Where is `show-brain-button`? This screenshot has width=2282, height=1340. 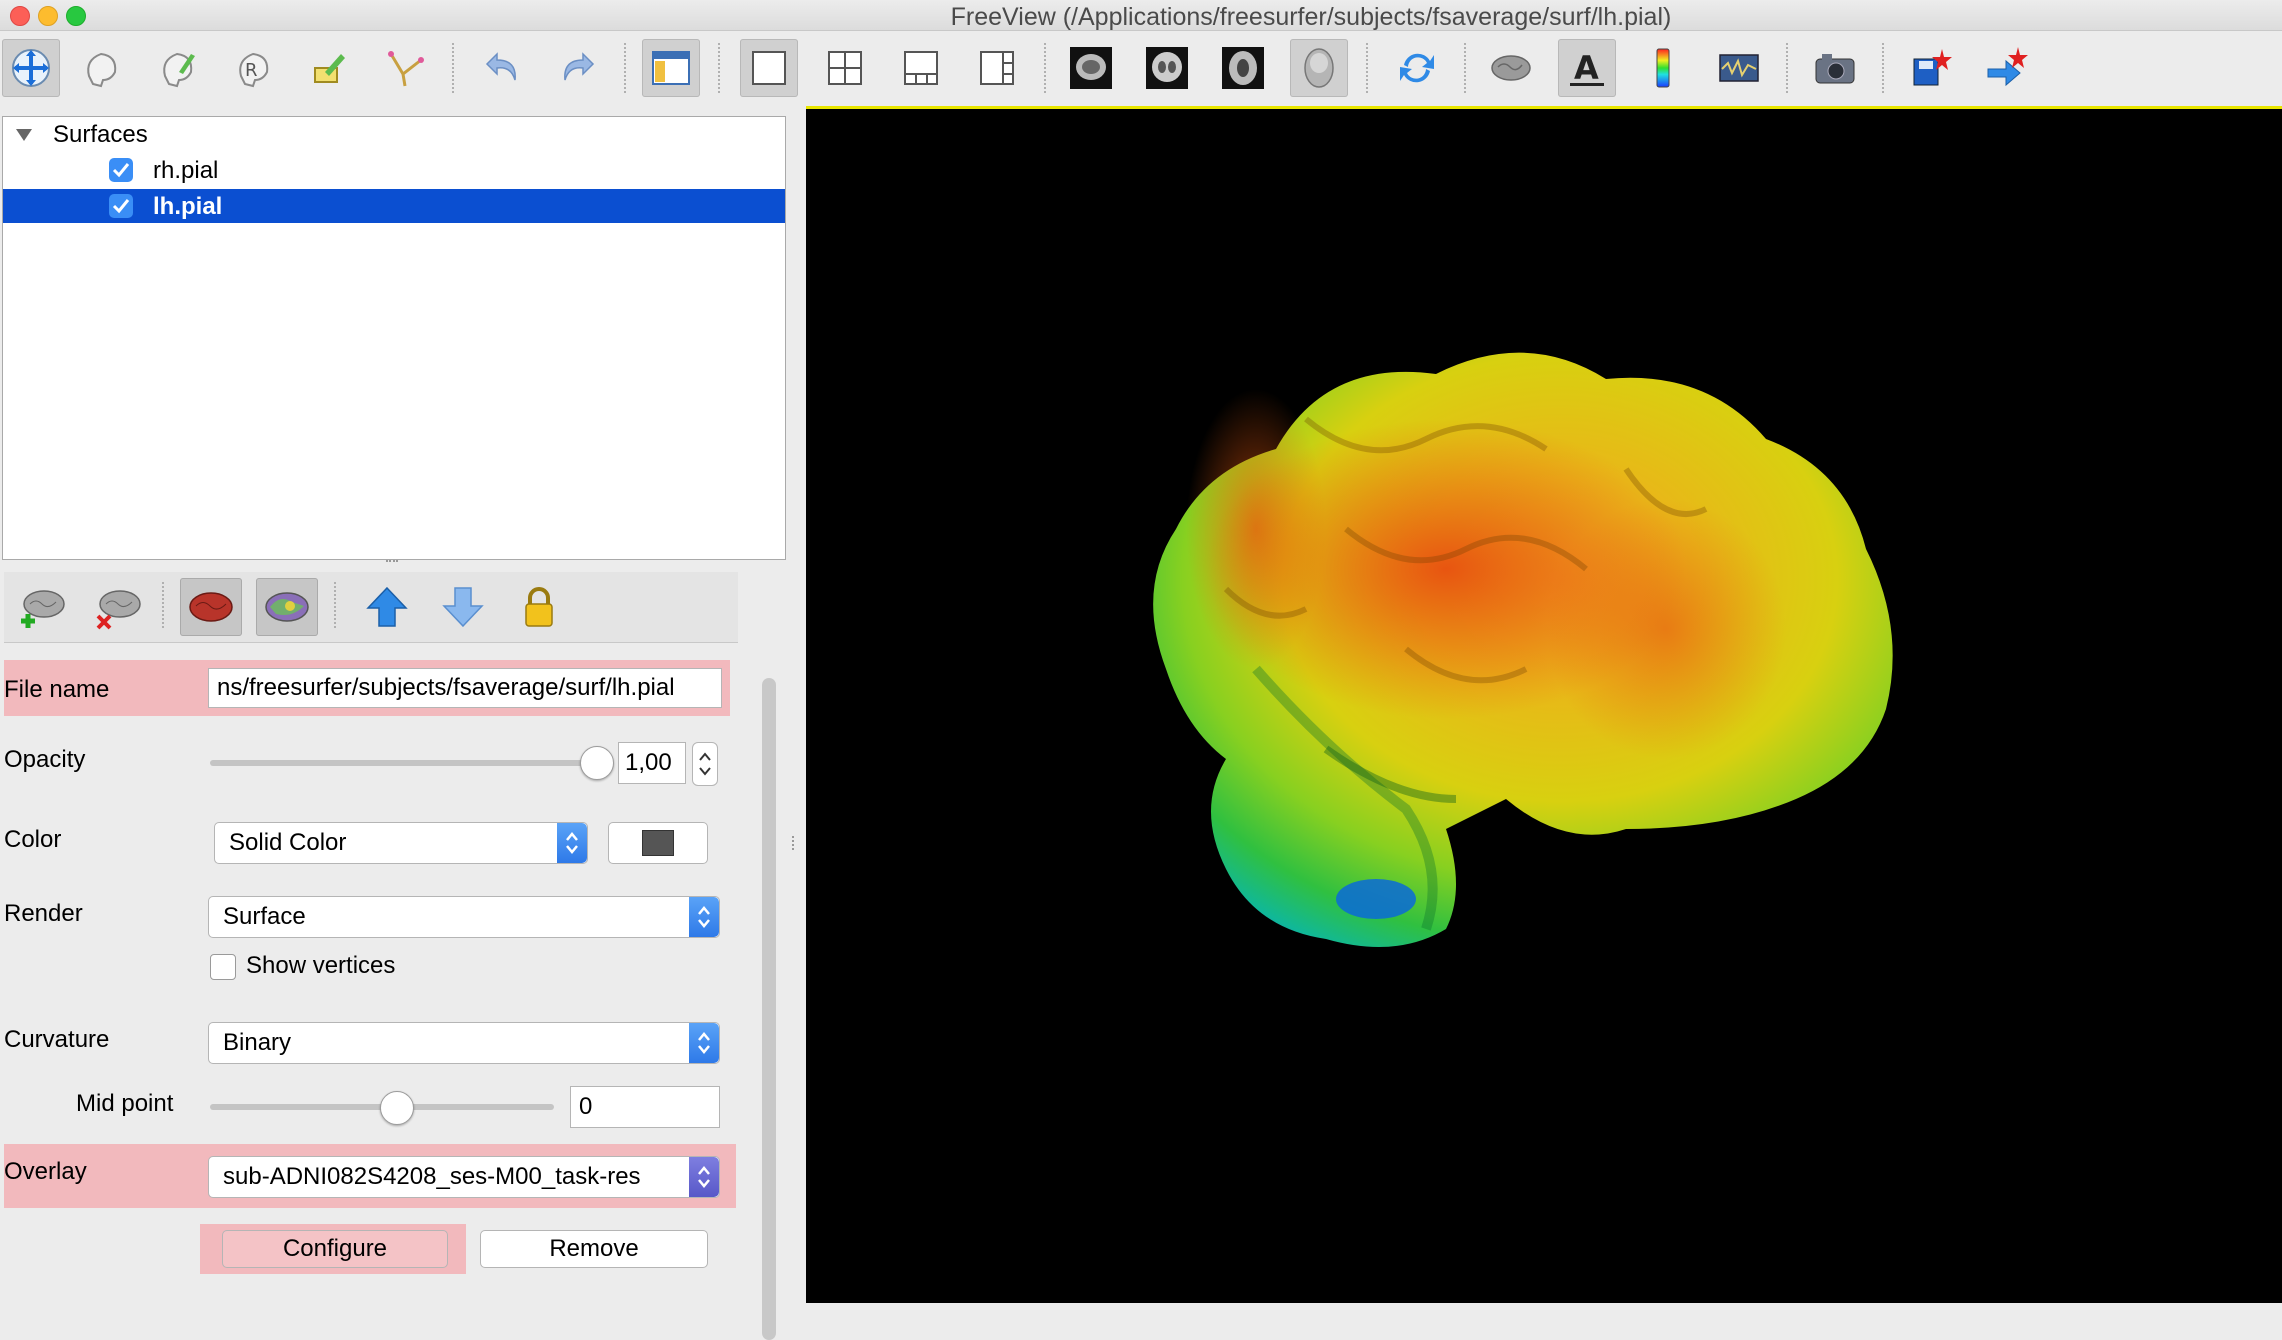 show-brain-button is located at coordinates (1511, 68).